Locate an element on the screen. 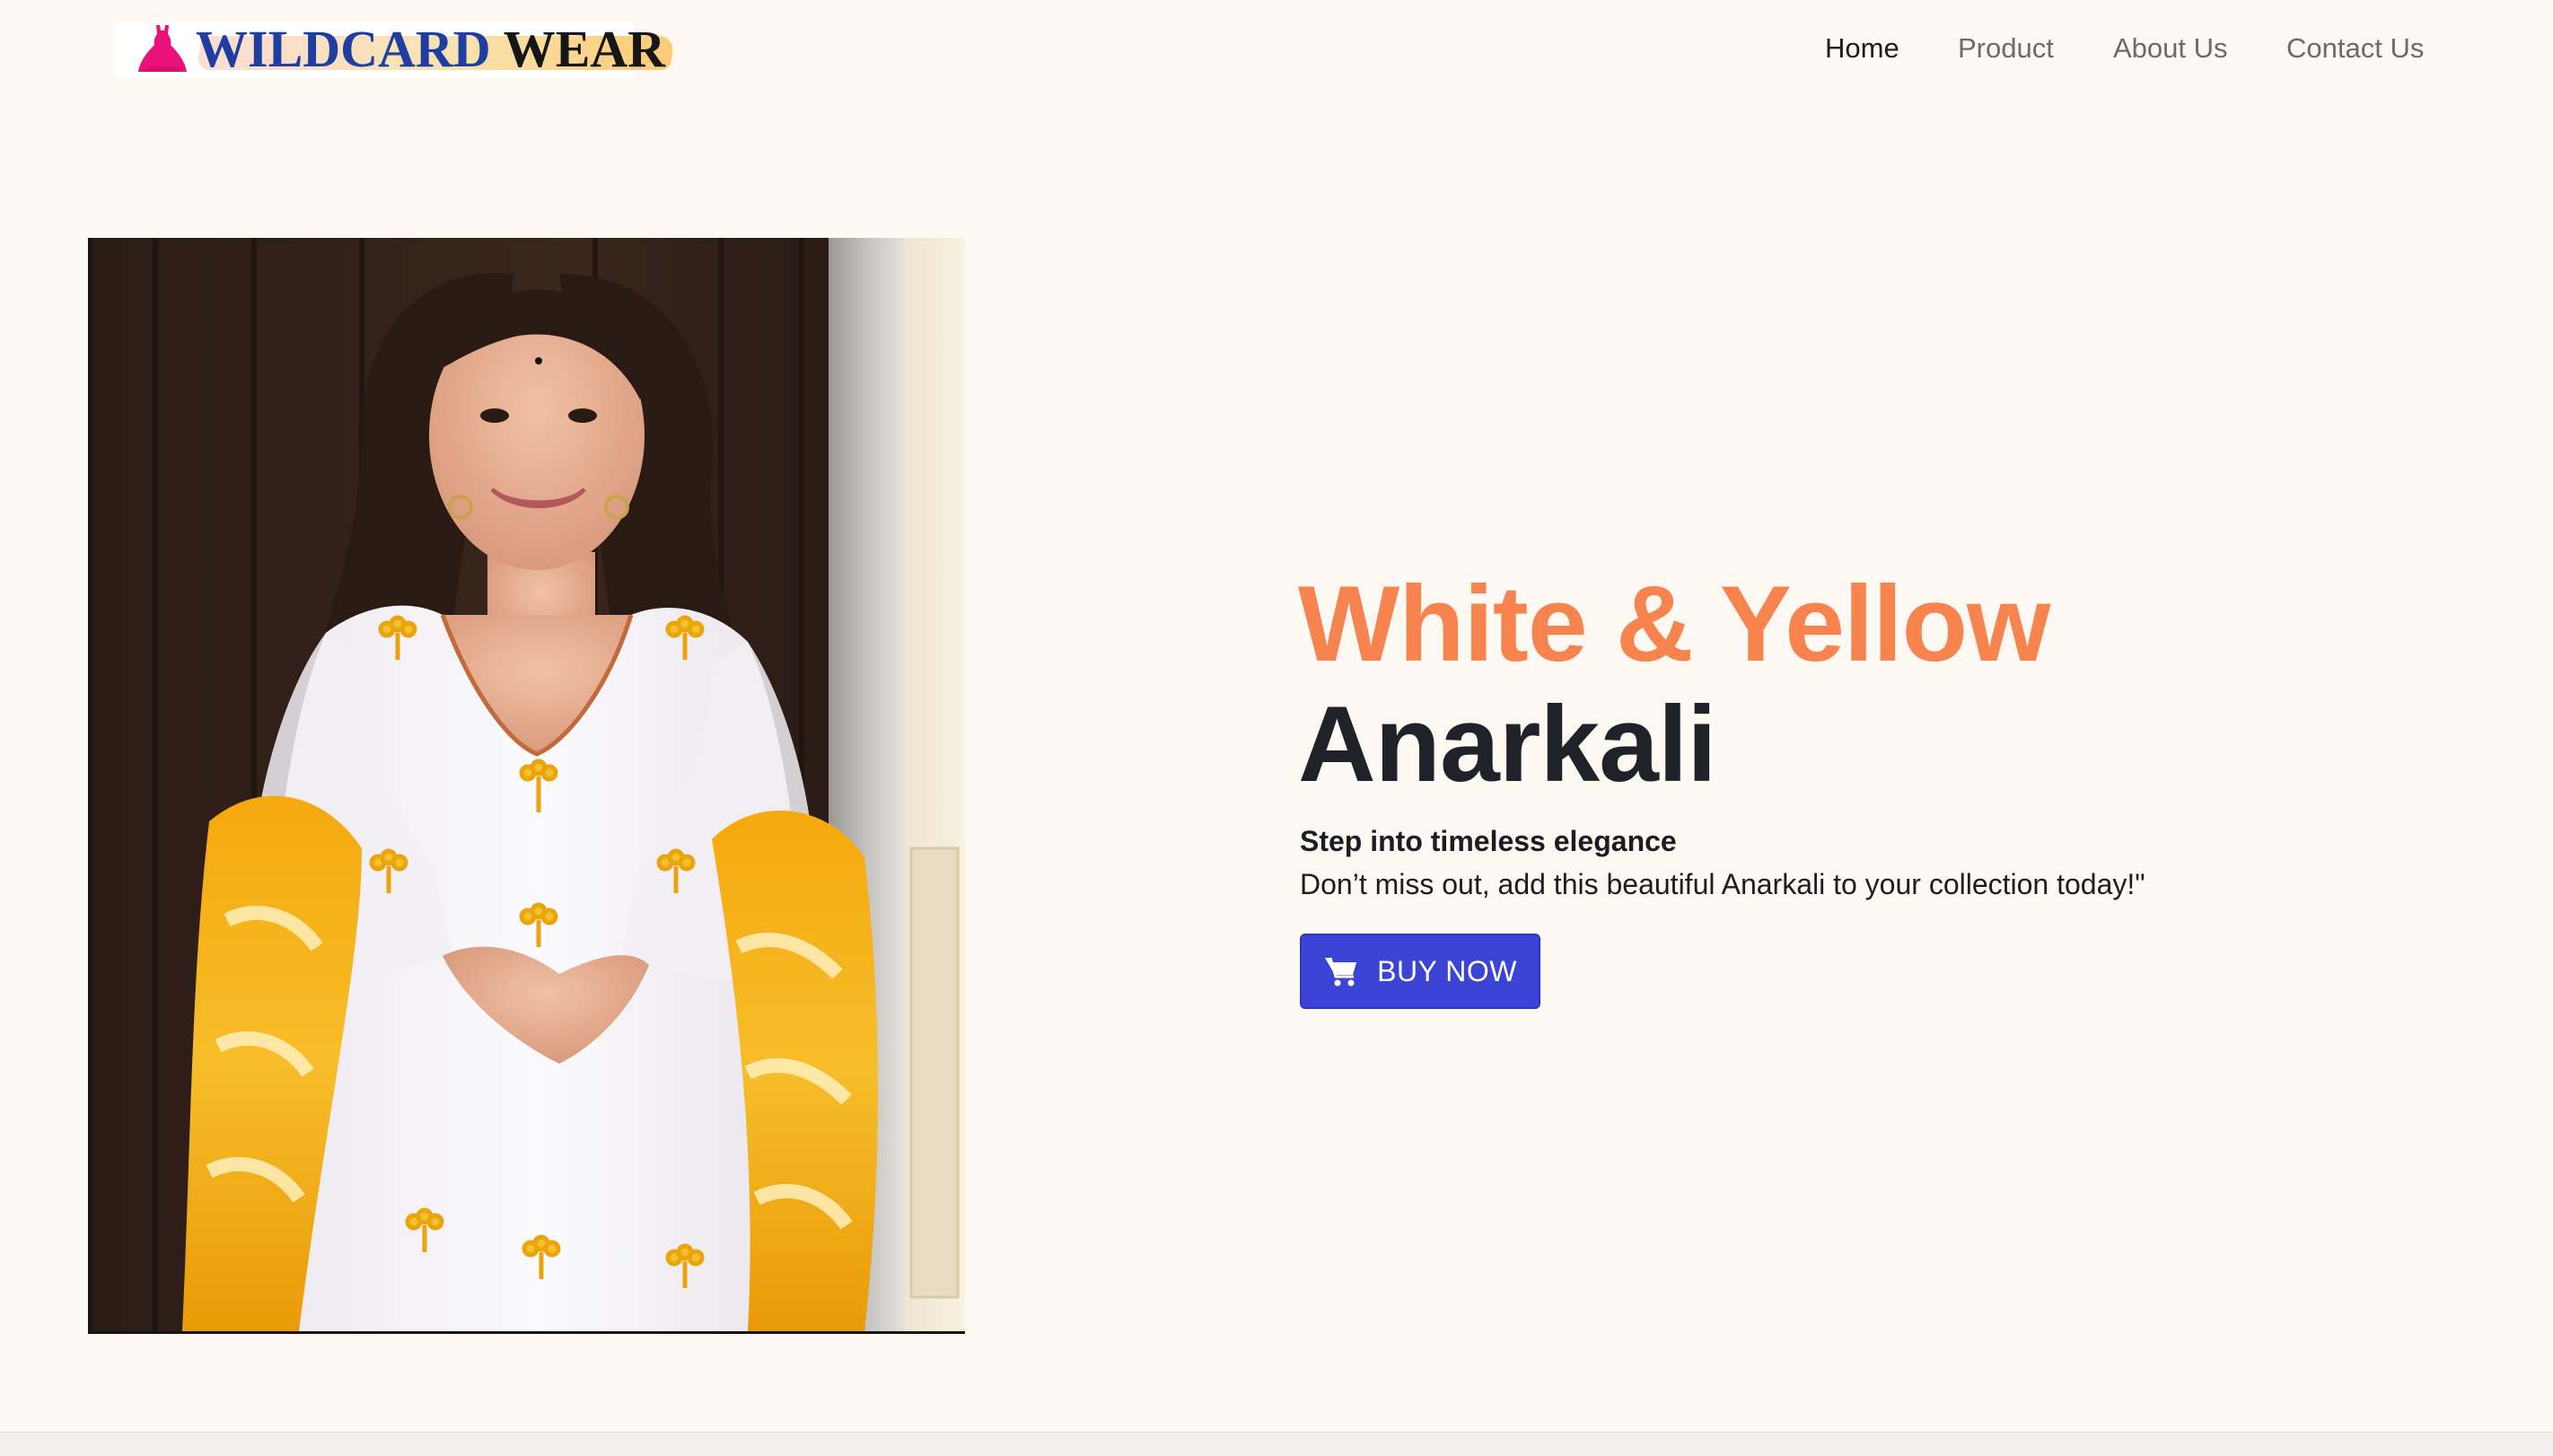 The image size is (2553, 1456). logo-word-2: WEAR is located at coordinates (585, 49).